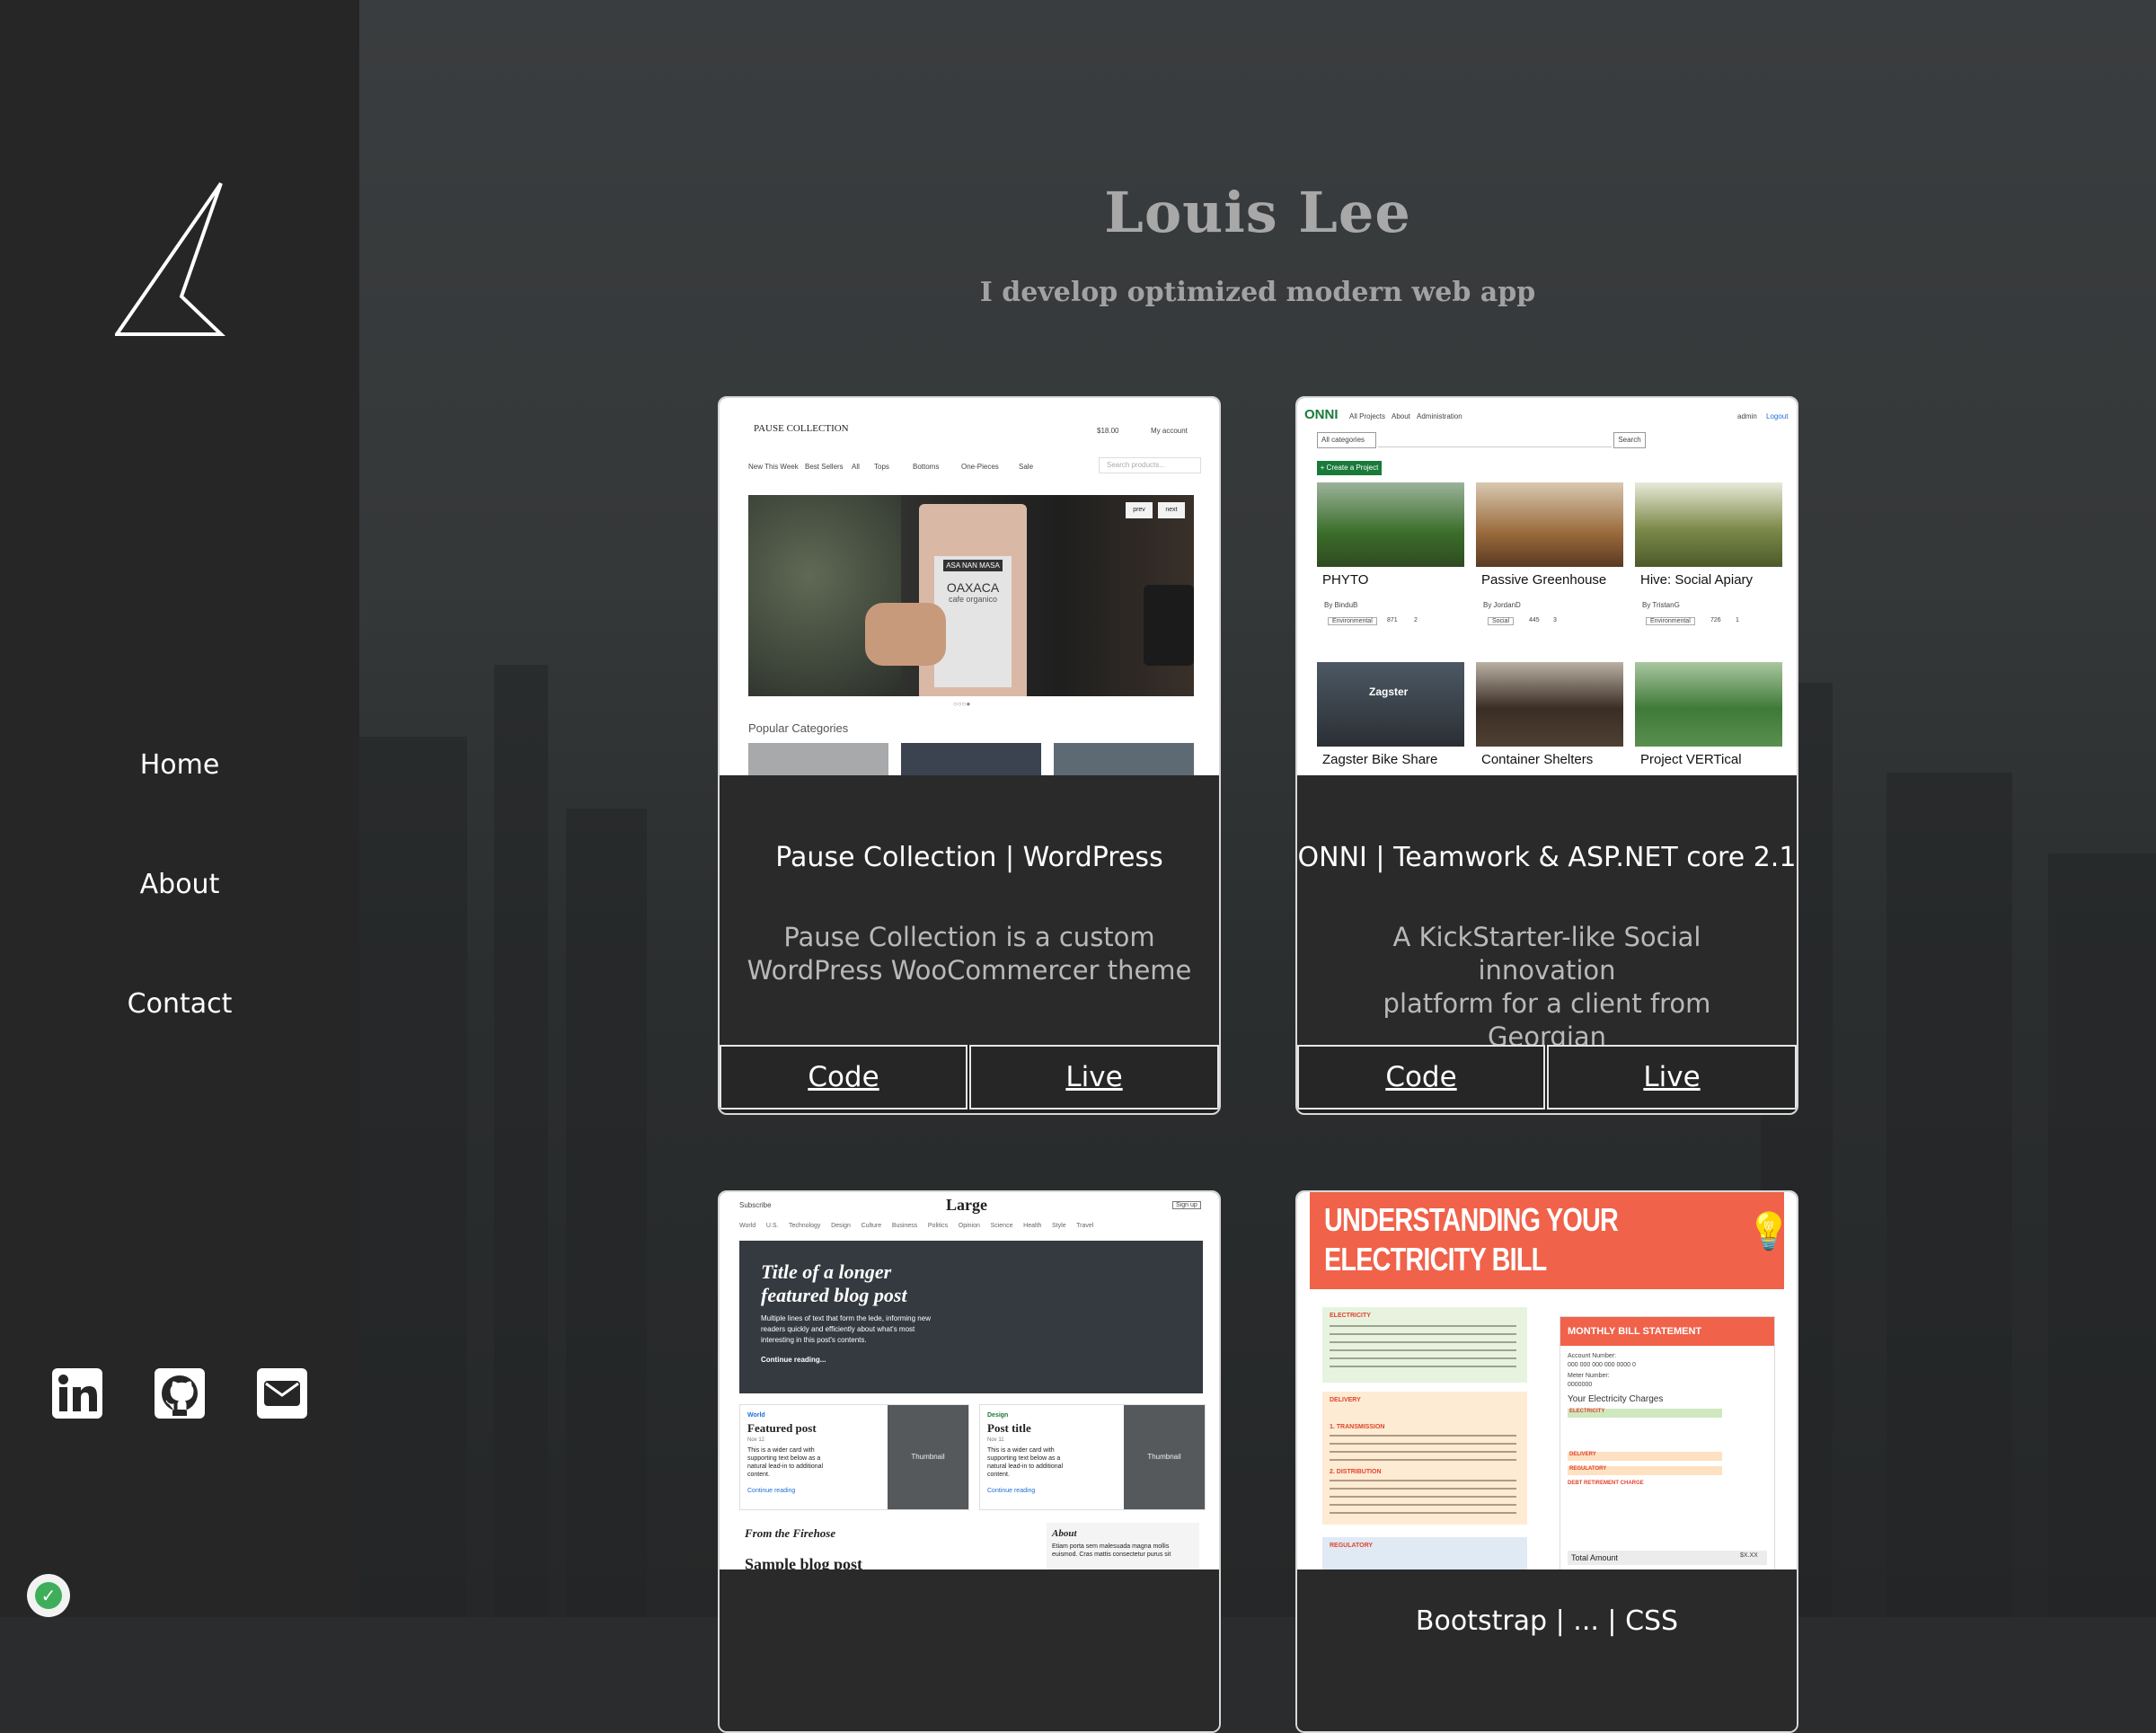 Image resolution: width=2156 pixels, height=1733 pixels. I want to click on shot-about: About, so click(1065, 1533).